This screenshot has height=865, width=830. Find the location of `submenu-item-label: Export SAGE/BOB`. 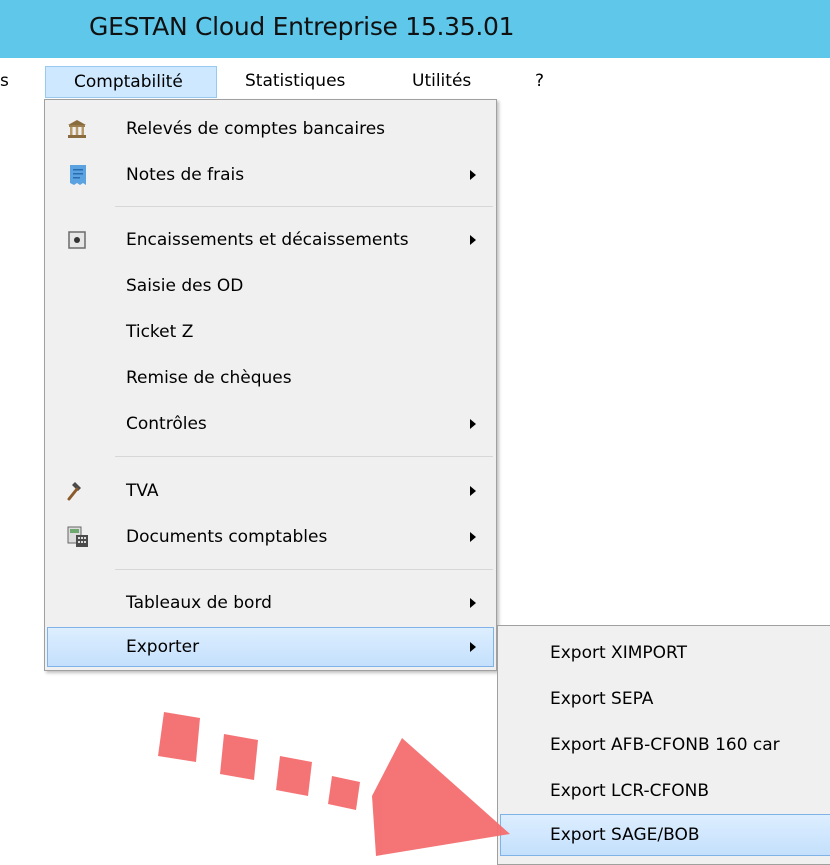

submenu-item-label: Export SAGE/BOB is located at coordinates (625, 835).